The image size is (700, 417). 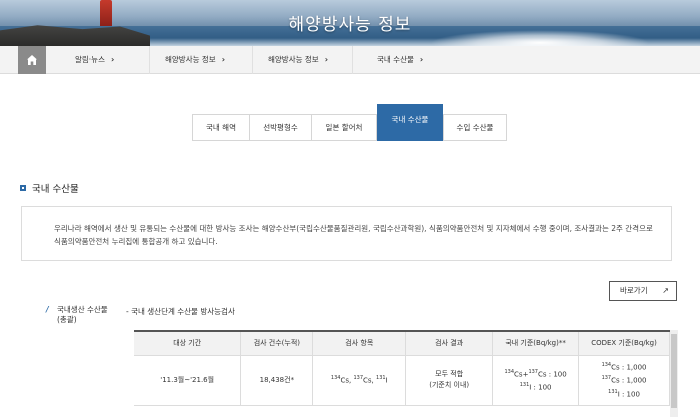 I want to click on breadcrumb-item-domestic-seafood: 국내 수산물 ›, so click(x=403, y=60).